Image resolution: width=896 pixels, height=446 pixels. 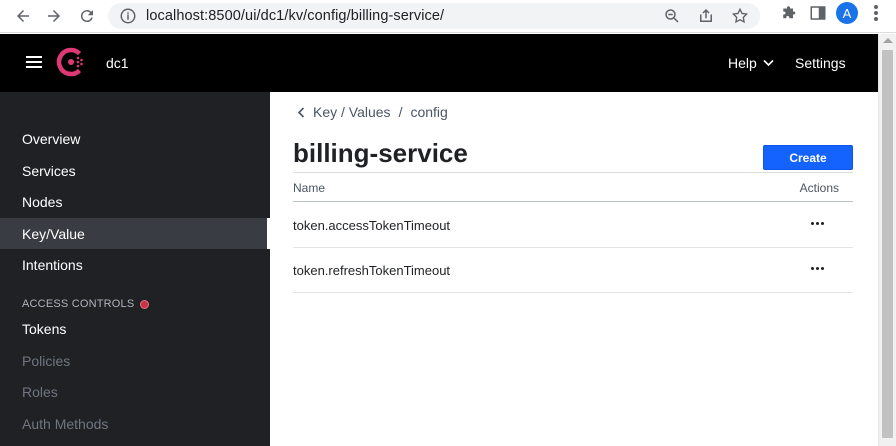 What do you see at coordinates (439, 63) in the screenshot?
I see `app-header: dc1 Help Settings` at bounding box center [439, 63].